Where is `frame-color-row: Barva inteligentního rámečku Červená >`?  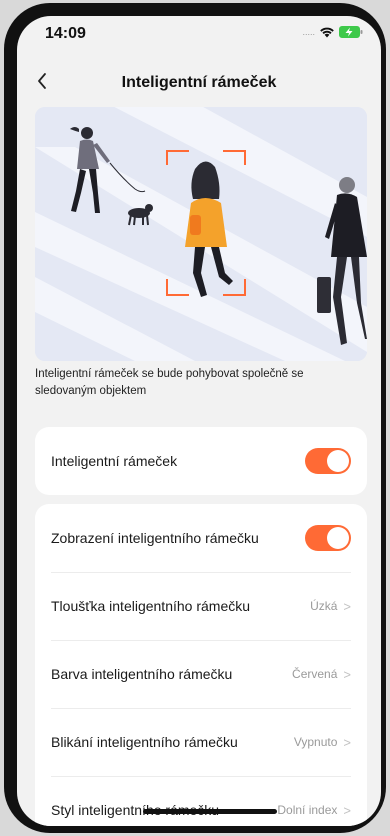
frame-color-row: Barva inteligentního rámečku Červená > is located at coordinates (201, 674).